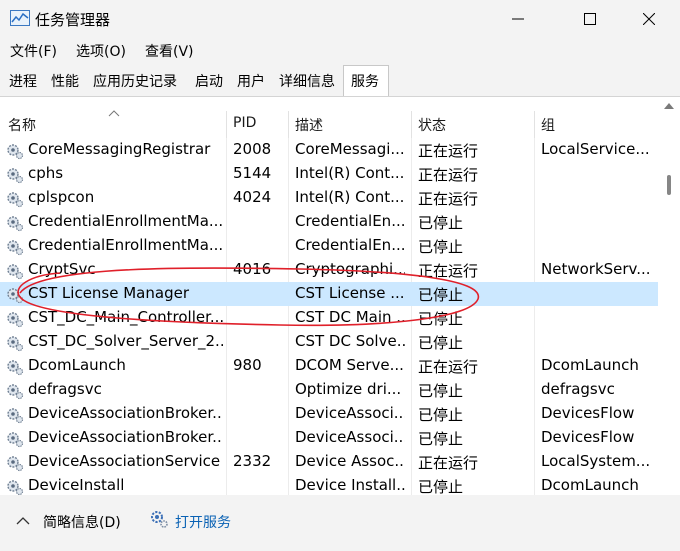  Describe the element at coordinates (65, 81) in the screenshot. I see `tab-performance: 性能` at that location.